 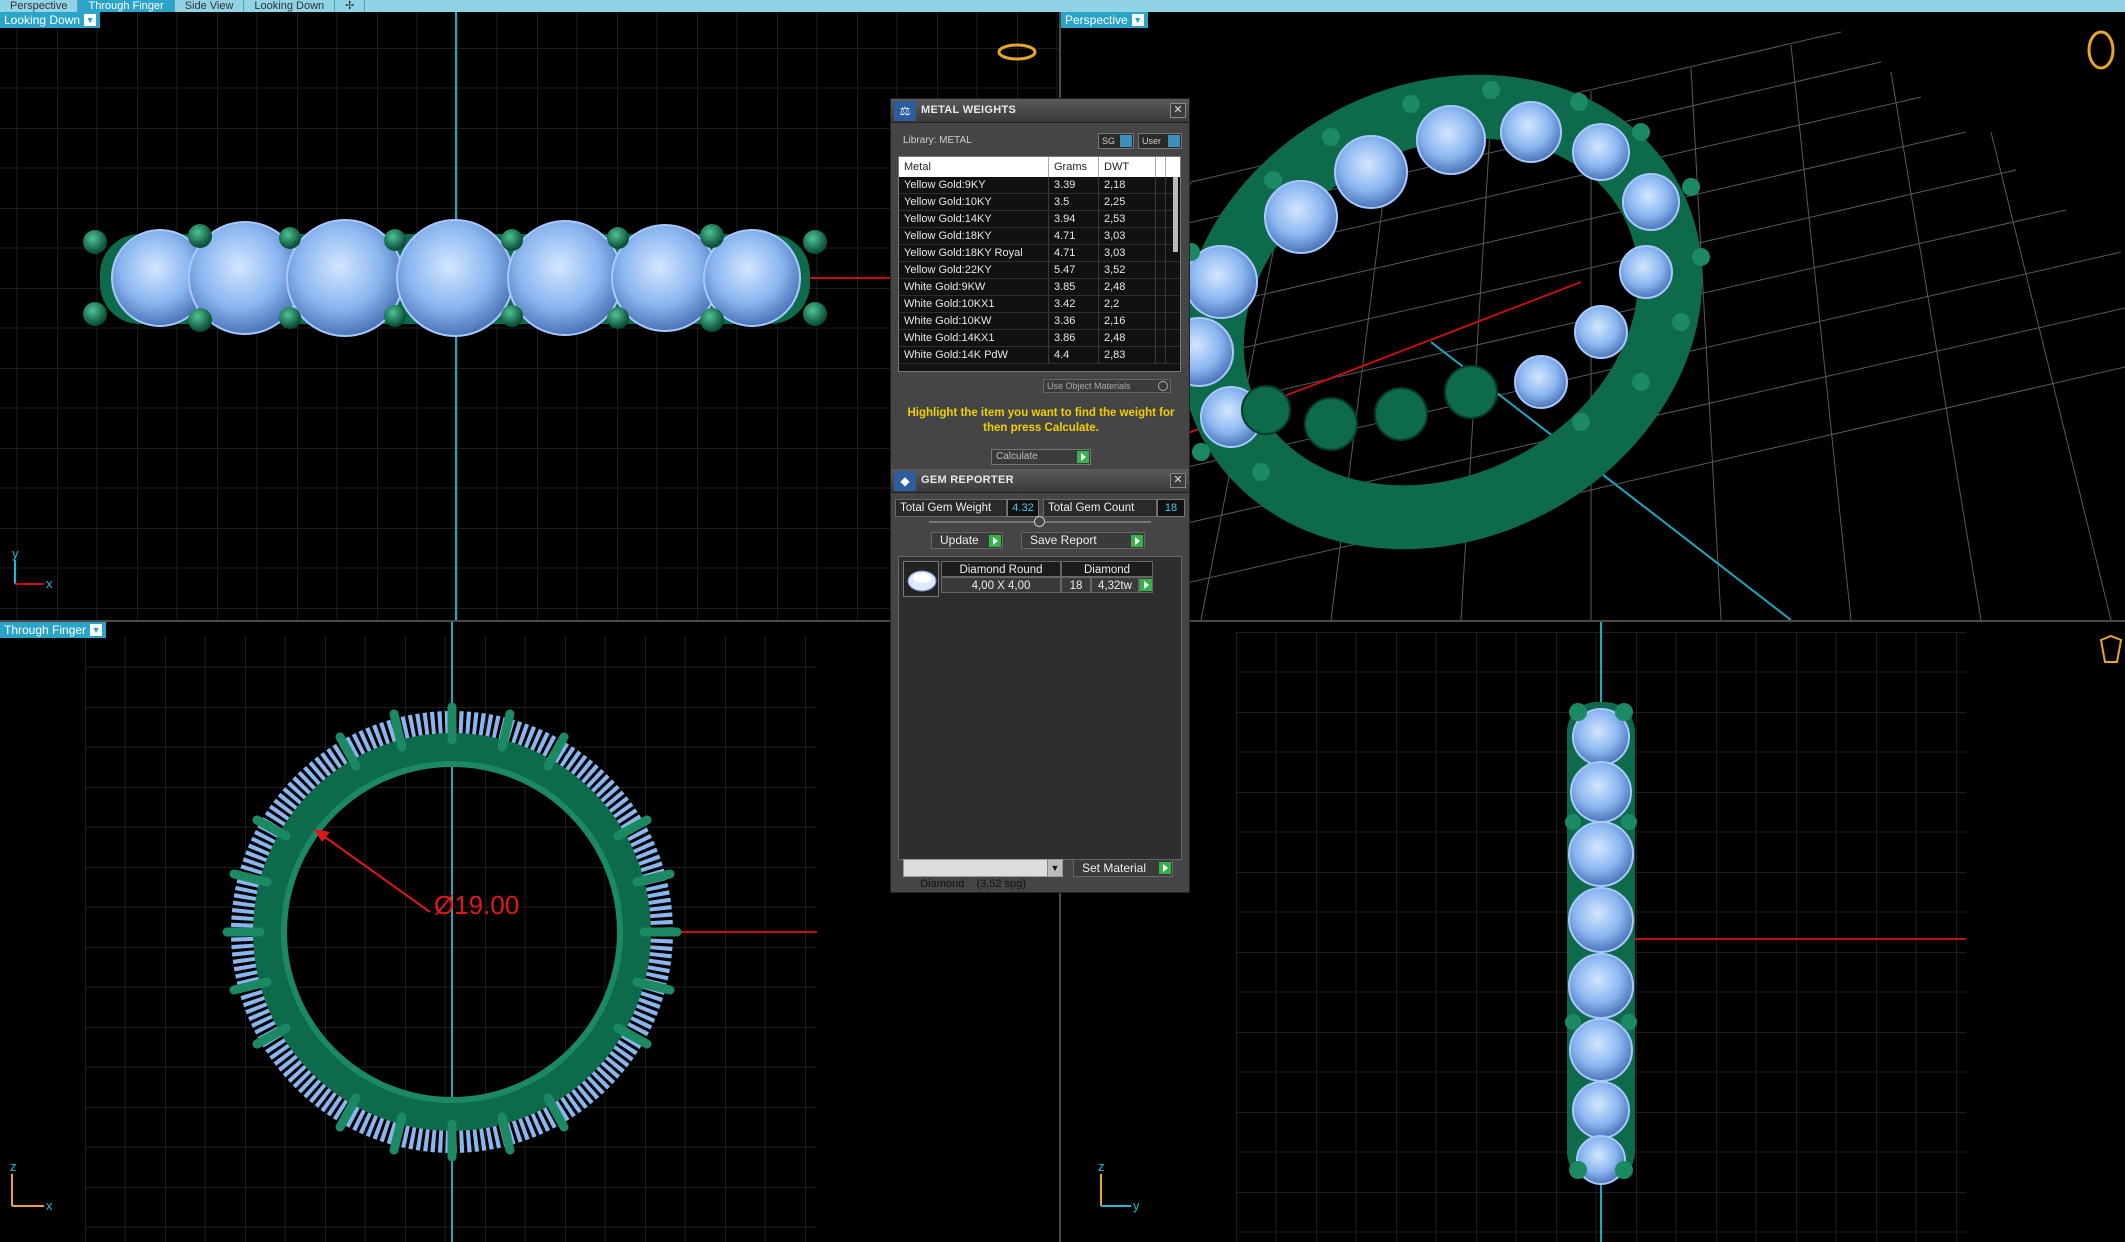 I want to click on metal-name-cell: White Gold:14K PdW, so click(x=974, y=355).